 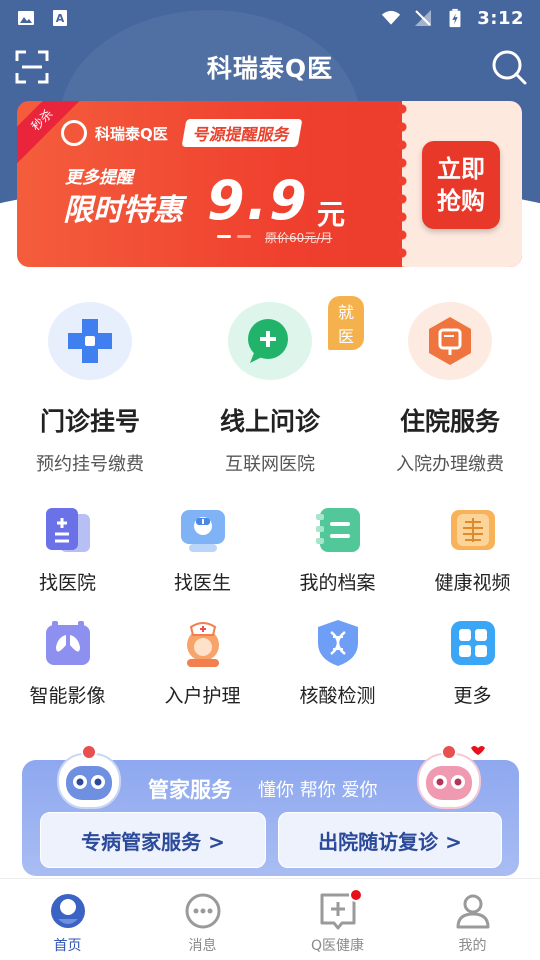 I want to click on doctor-icon, so click(x=202, y=531).